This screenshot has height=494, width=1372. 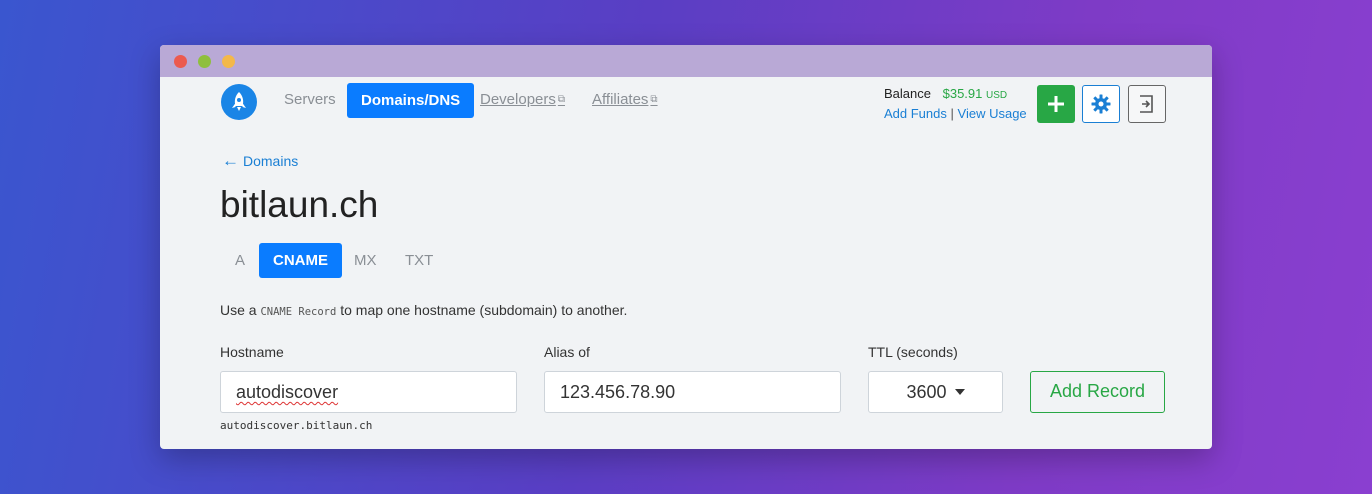 I want to click on ttl-value: 3600, so click(x=926, y=392).